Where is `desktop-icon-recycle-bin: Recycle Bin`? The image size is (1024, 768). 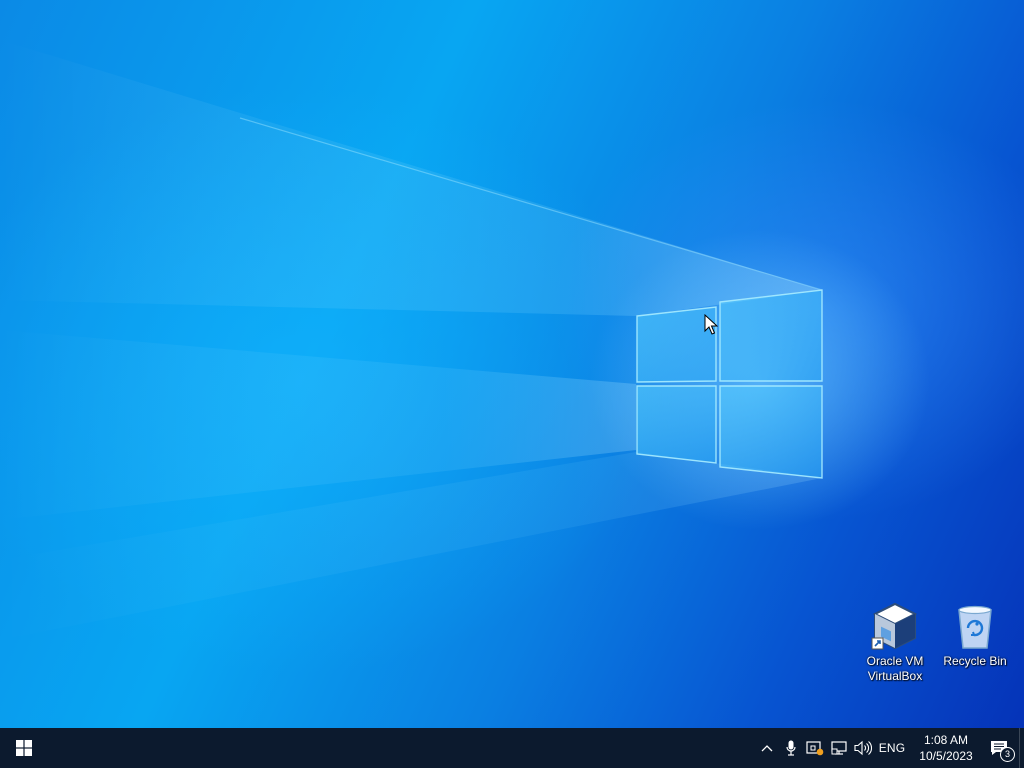
desktop-icon-recycle-bin: Recycle Bin is located at coordinates (975, 645).